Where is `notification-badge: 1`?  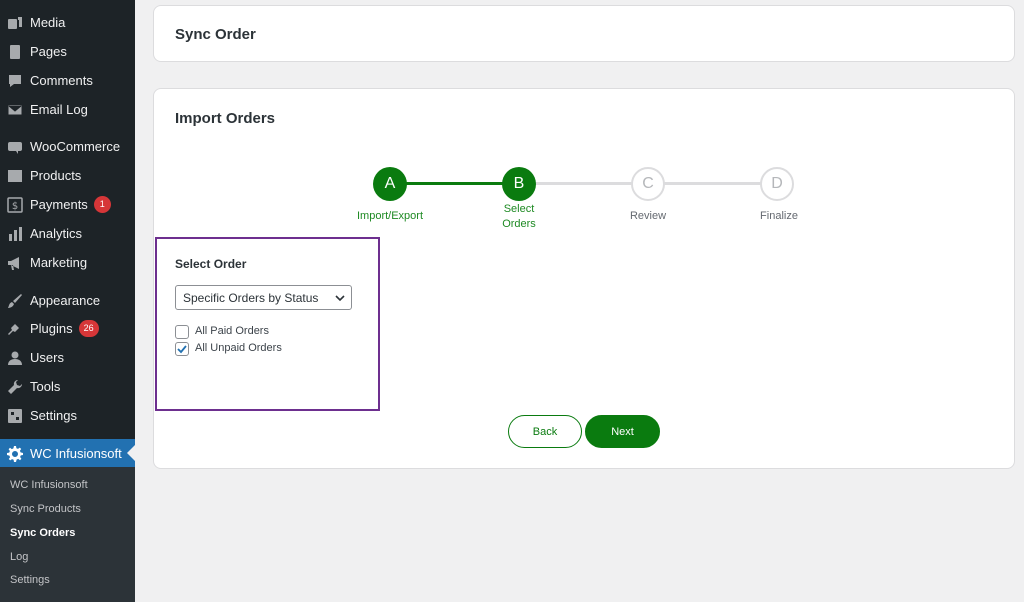
notification-badge: 1 is located at coordinates (102, 204).